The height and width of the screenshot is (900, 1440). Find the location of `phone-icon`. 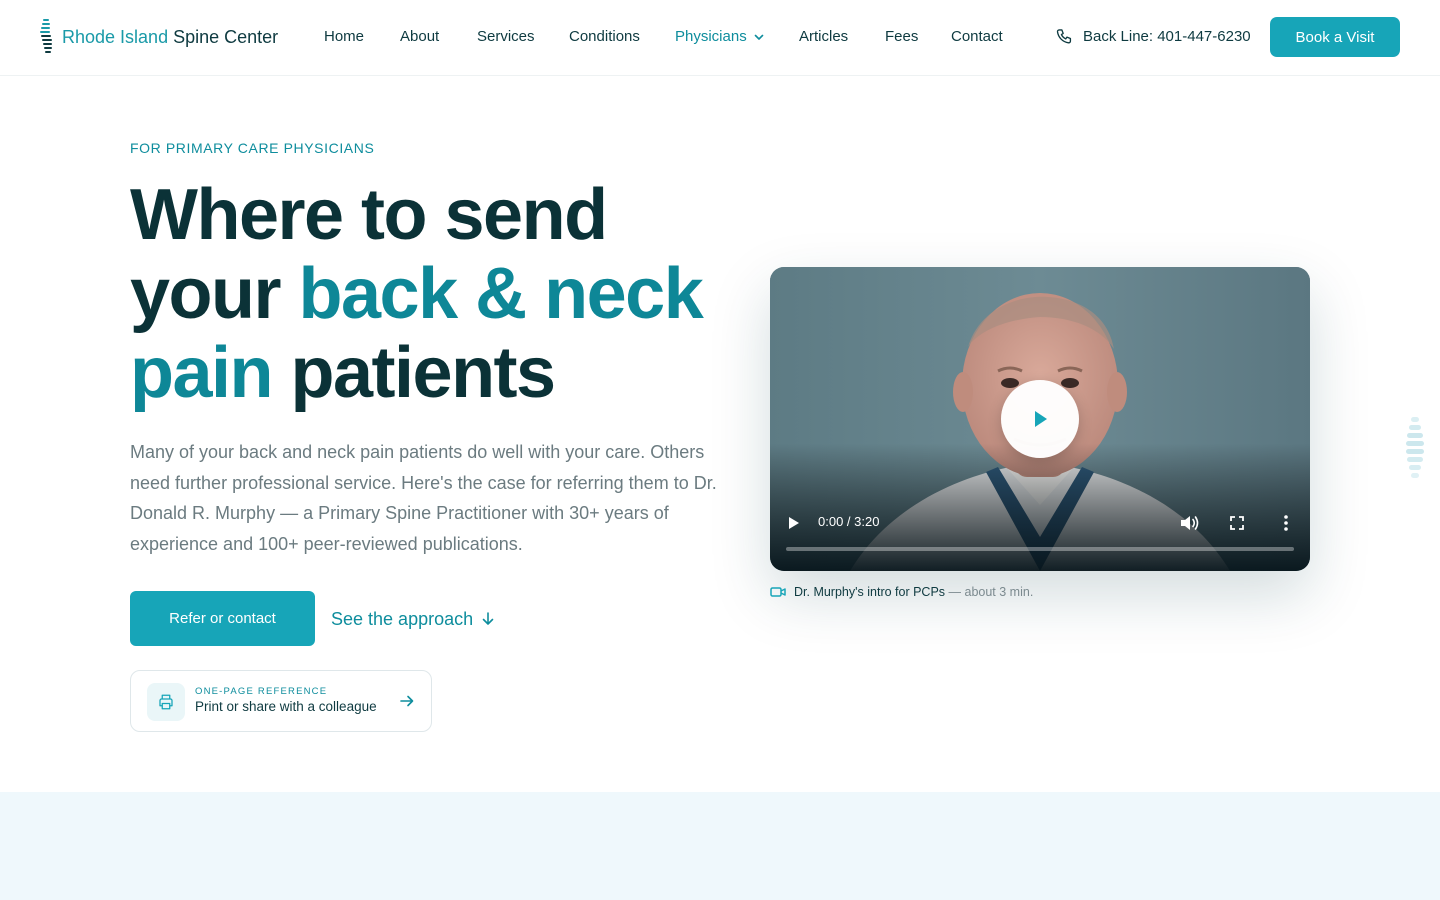

phone-icon is located at coordinates (1064, 36).